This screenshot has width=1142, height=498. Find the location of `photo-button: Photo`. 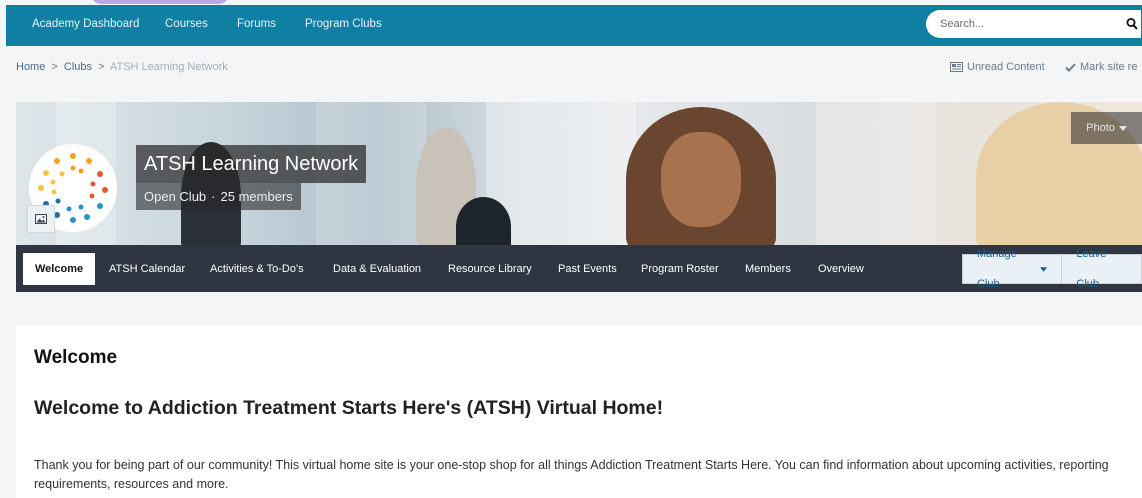

photo-button: Photo is located at coordinates (1106, 128).